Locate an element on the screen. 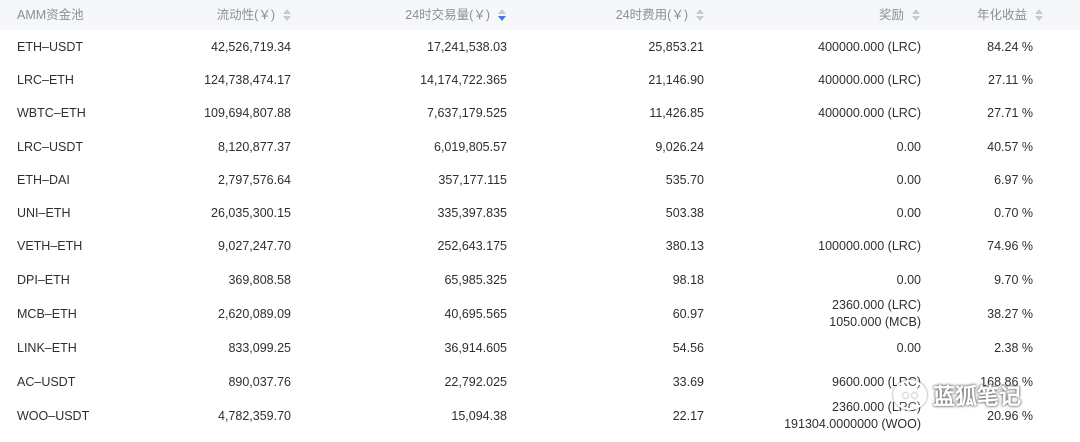  header-apy: 年化收益 is located at coordinates (1010, 15).